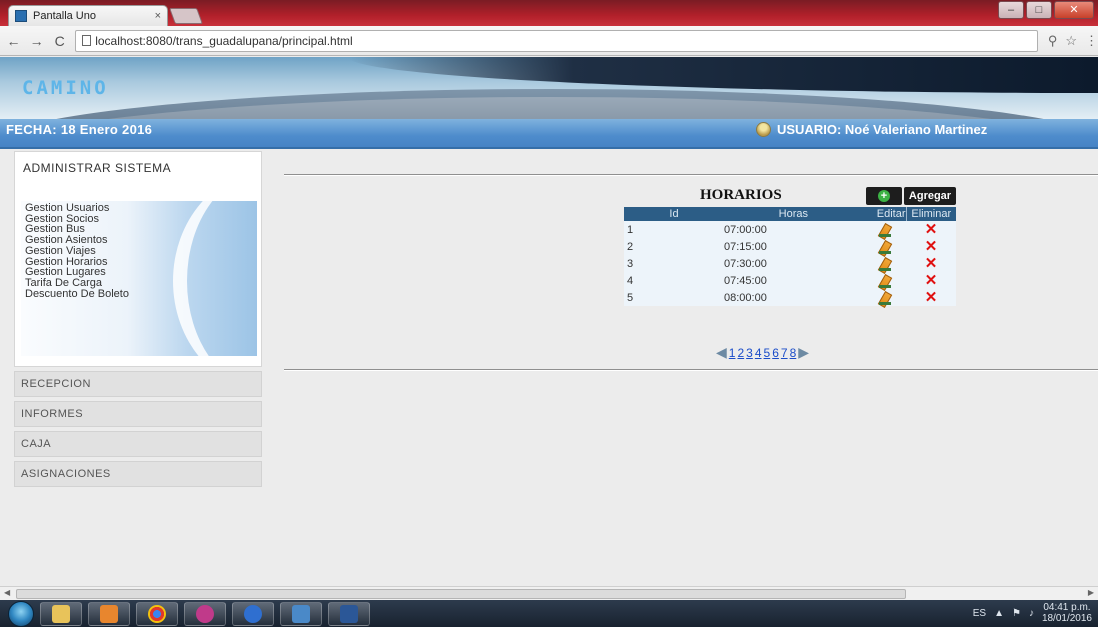 The height and width of the screenshot is (627, 1098). I want to click on bookmark-star-icon: ☆, so click(1071, 41).